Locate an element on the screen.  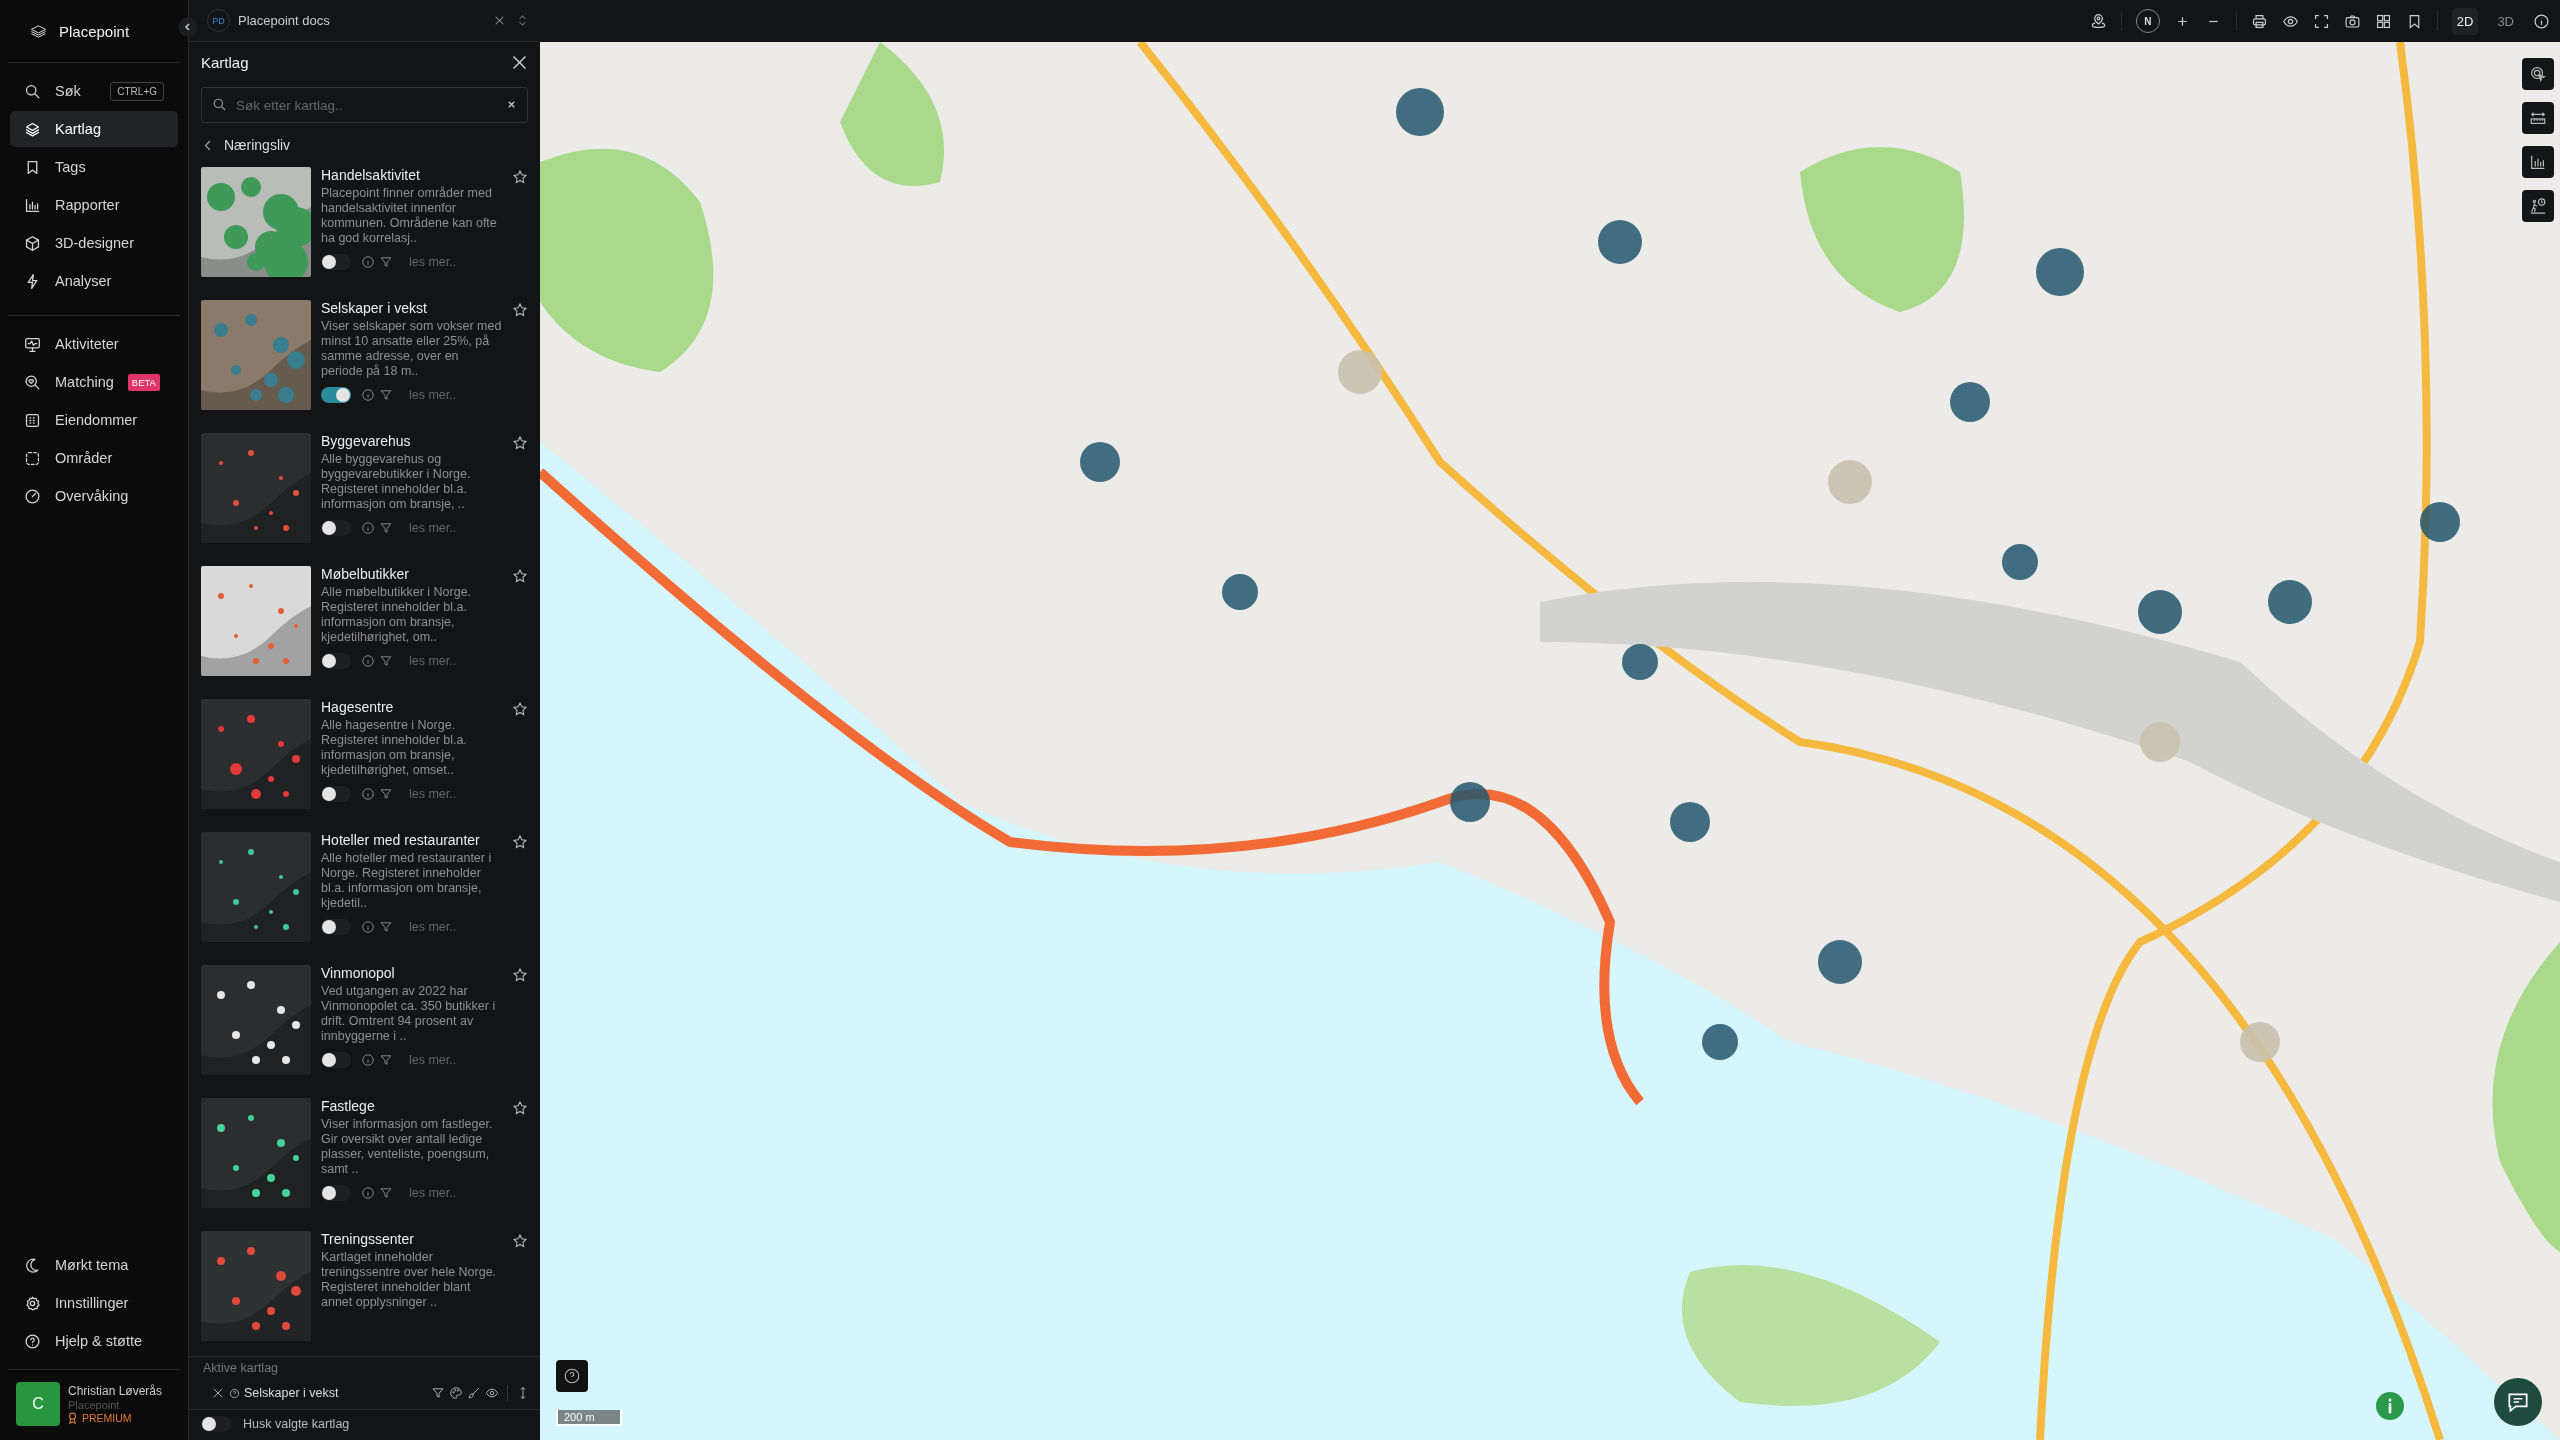
chart-tool-button is located at coordinates (2538, 162).